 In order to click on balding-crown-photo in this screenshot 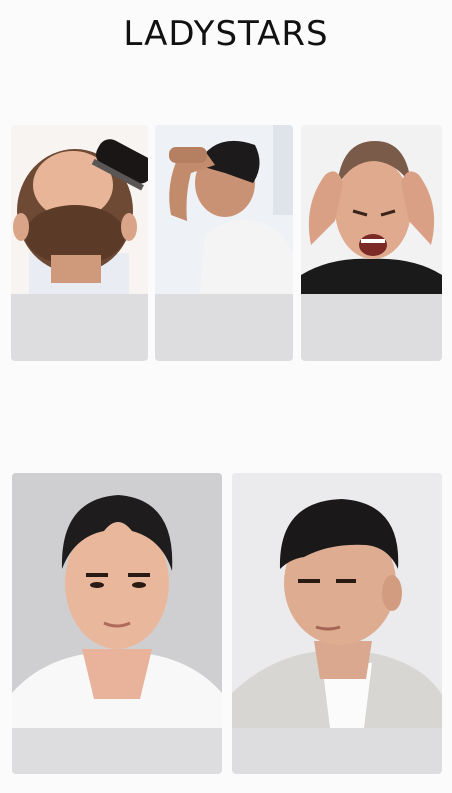, I will do `click(79, 209)`.